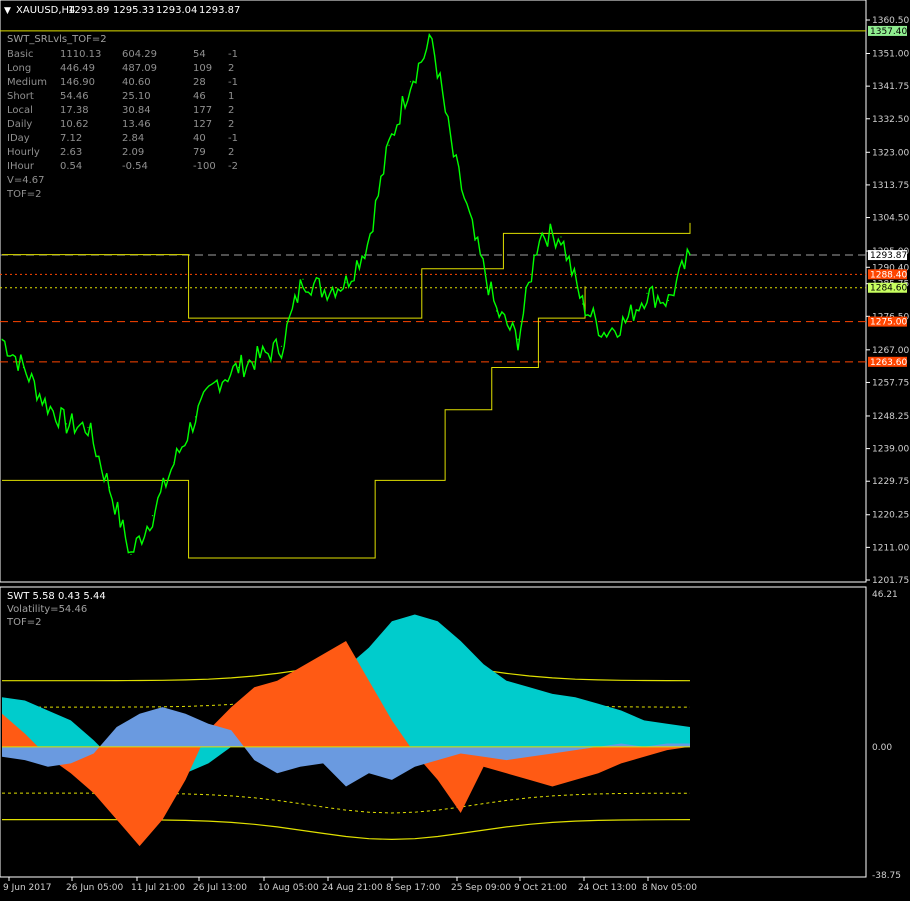 Image resolution: width=910 pixels, height=901 pixels. What do you see at coordinates (886, 876) in the screenshot?
I see `indicator-y-tick: -38.75` at bounding box center [886, 876].